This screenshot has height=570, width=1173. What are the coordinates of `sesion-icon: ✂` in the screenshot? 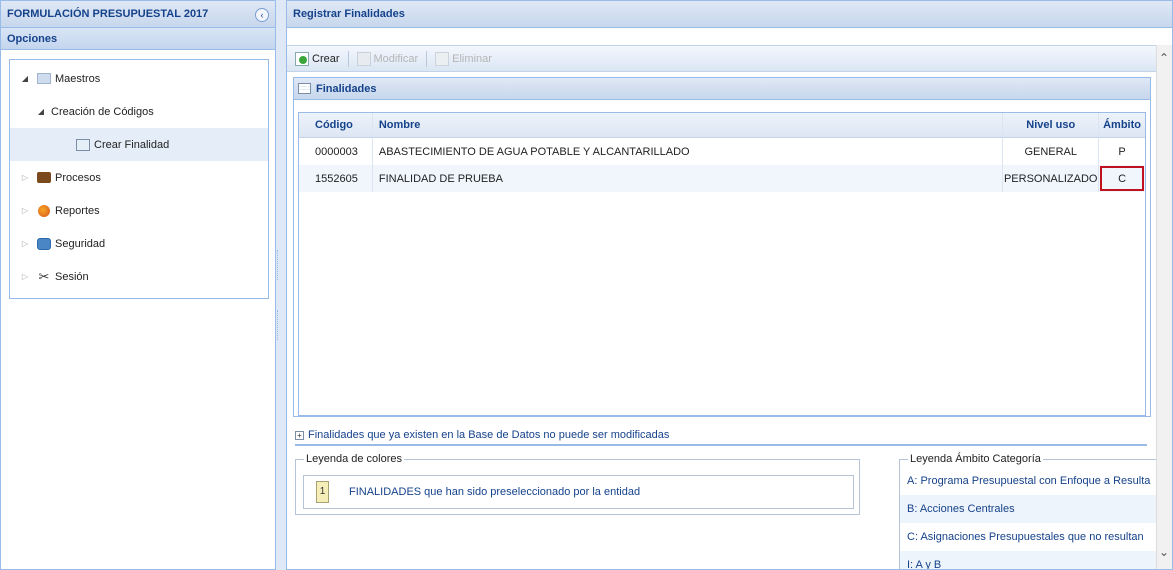 It's located at (44, 276).